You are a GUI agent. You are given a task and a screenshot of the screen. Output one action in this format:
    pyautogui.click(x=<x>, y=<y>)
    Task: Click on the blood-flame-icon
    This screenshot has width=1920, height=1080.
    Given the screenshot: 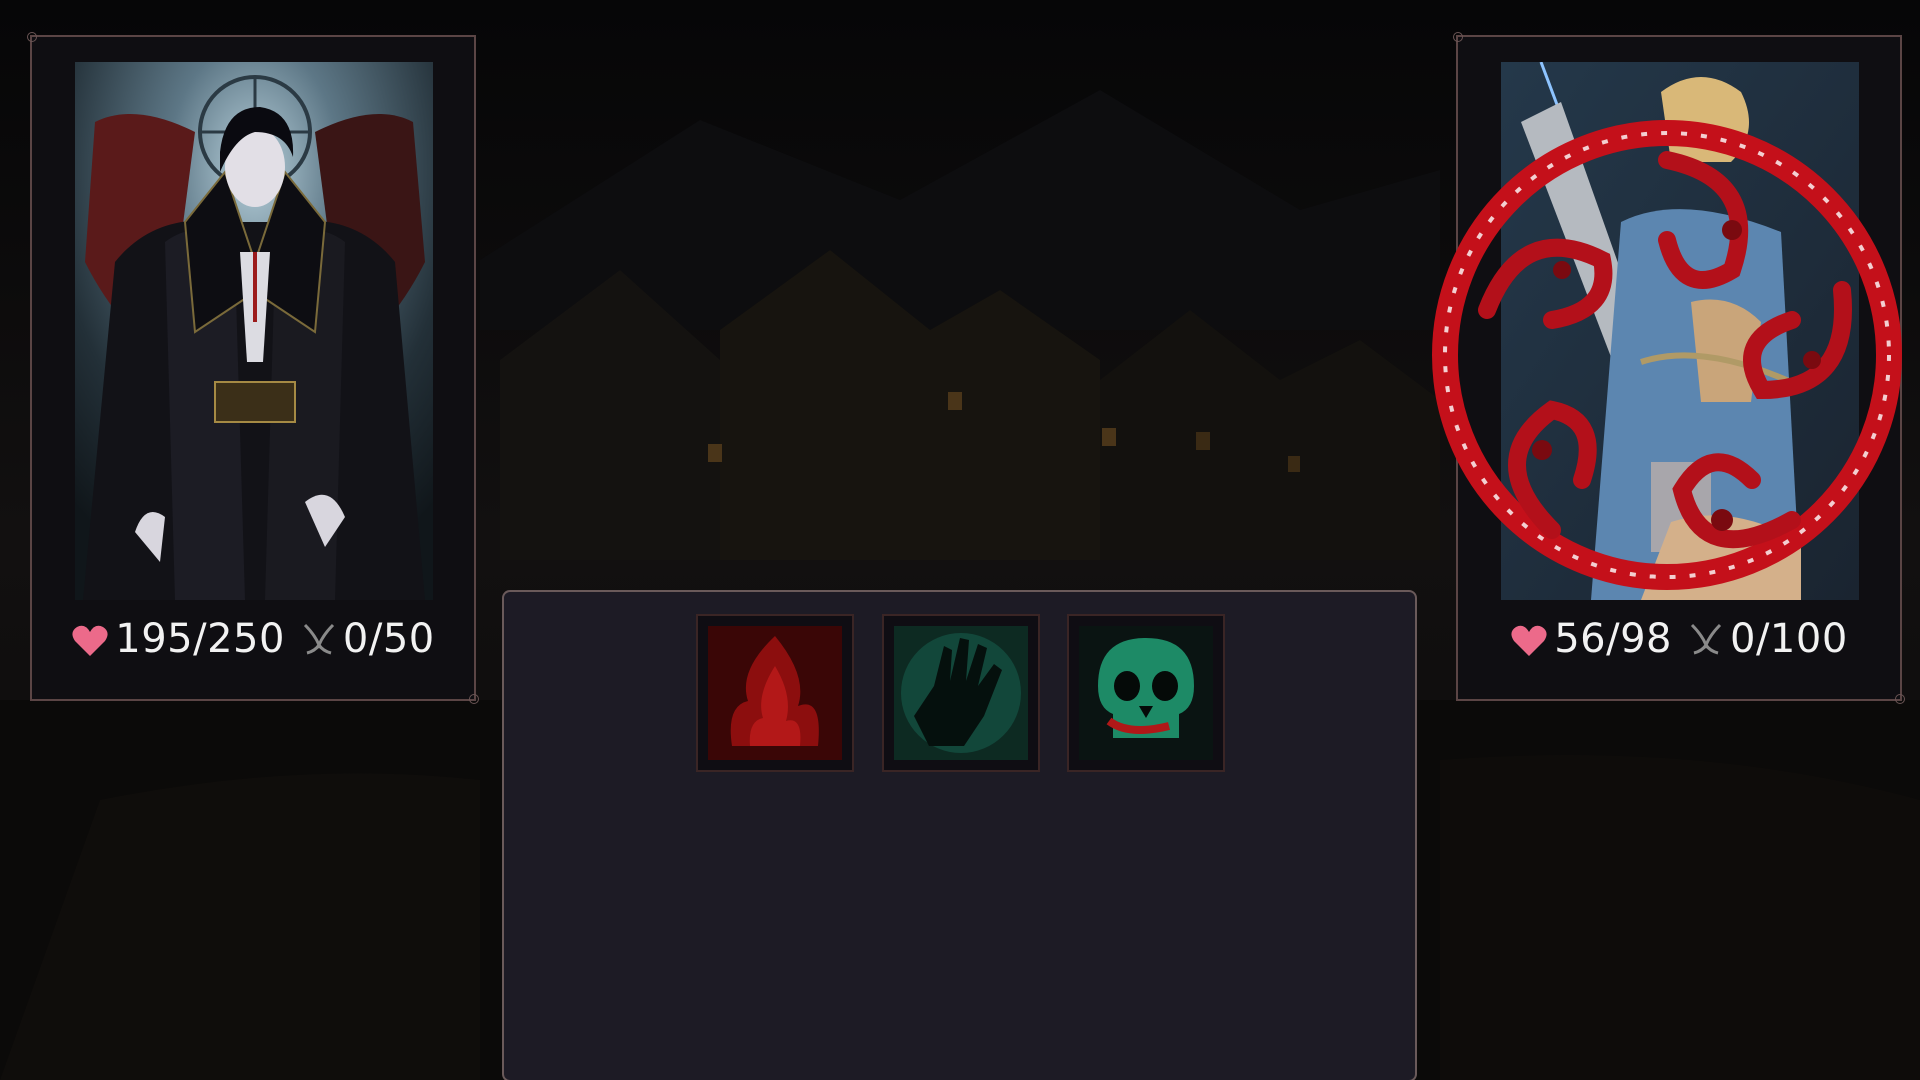 What is the action you would take?
    pyautogui.click(x=775, y=693)
    